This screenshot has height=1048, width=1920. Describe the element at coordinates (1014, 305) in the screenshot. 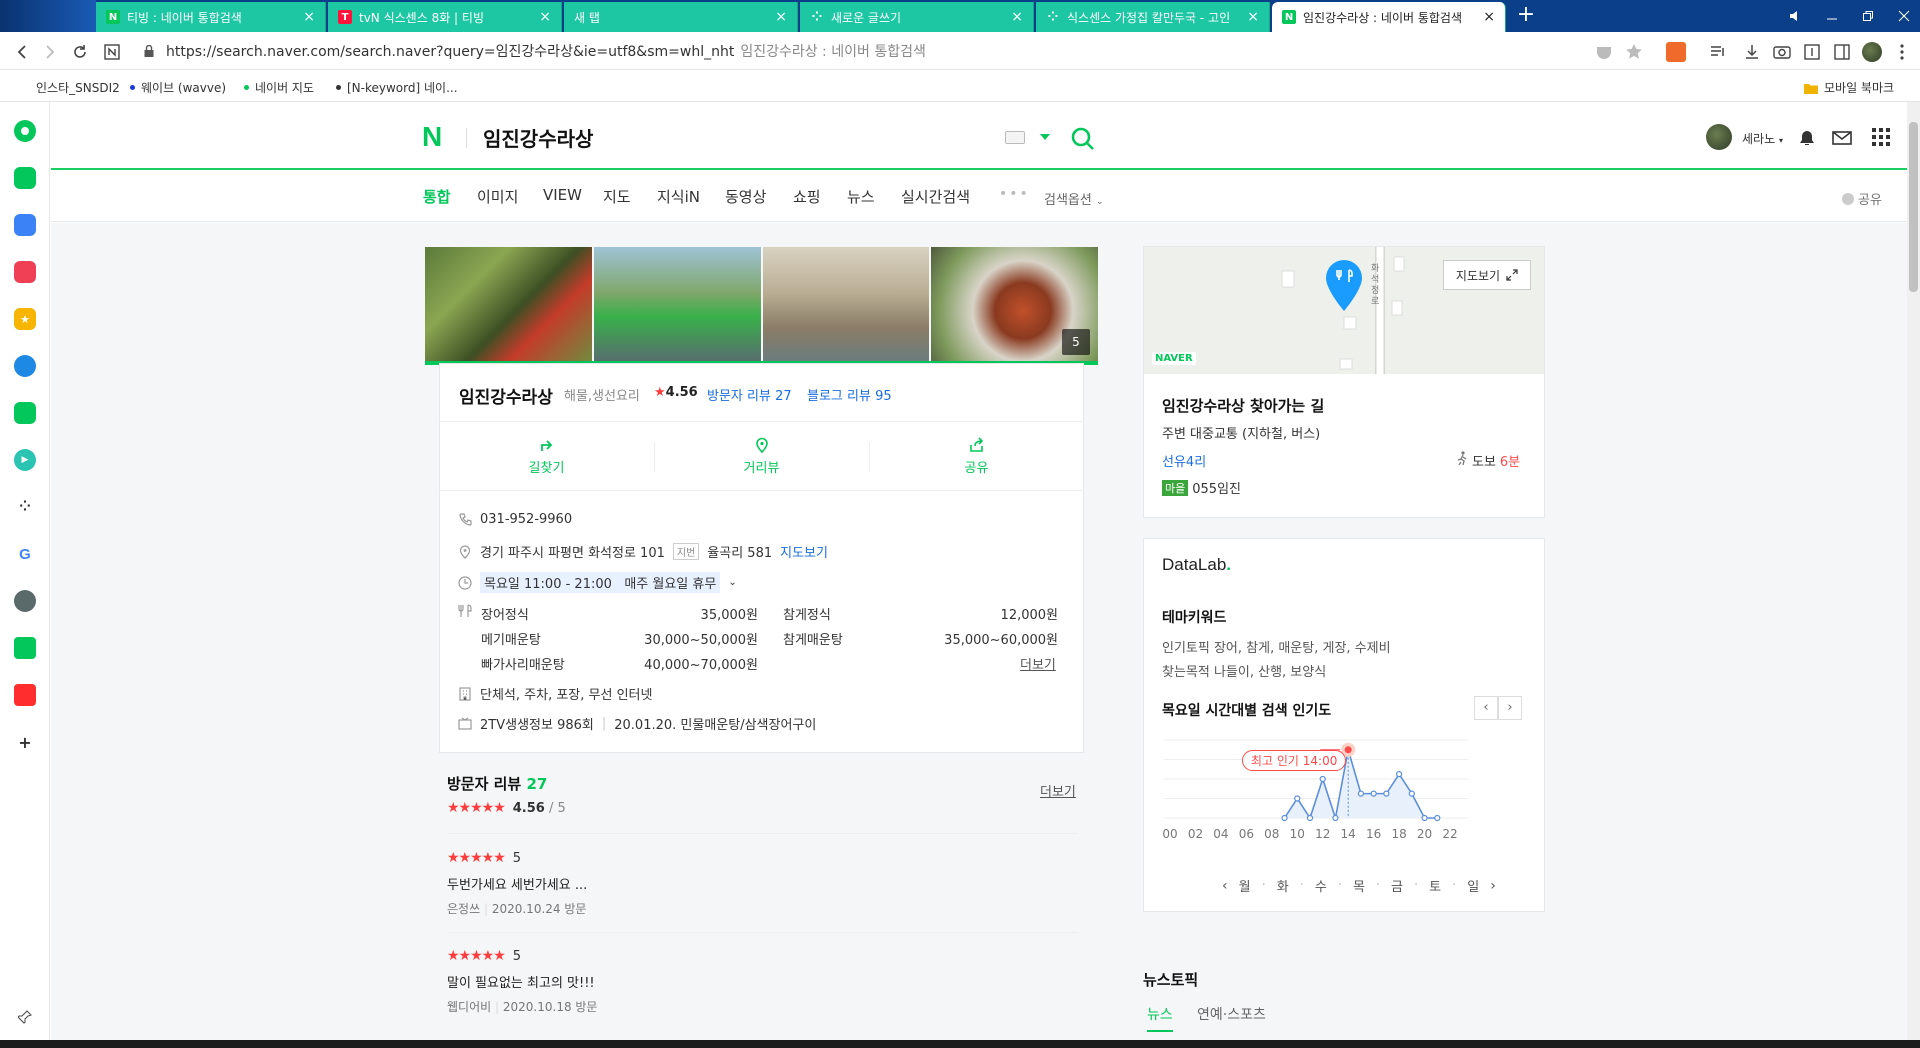

I see `table-photo: 5` at that location.